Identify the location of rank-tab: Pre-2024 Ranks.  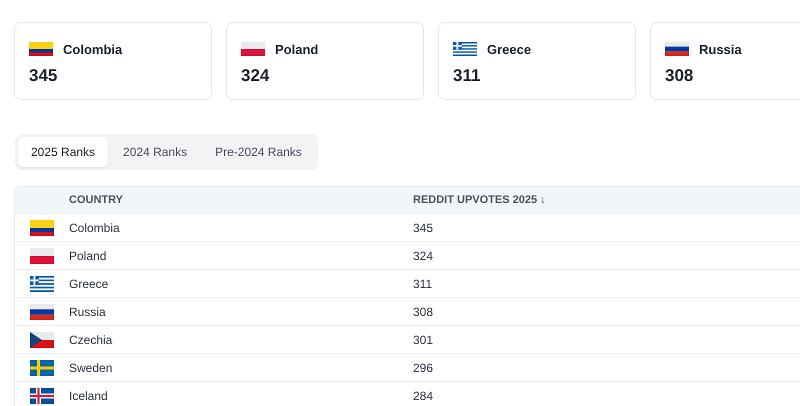
(258, 152).